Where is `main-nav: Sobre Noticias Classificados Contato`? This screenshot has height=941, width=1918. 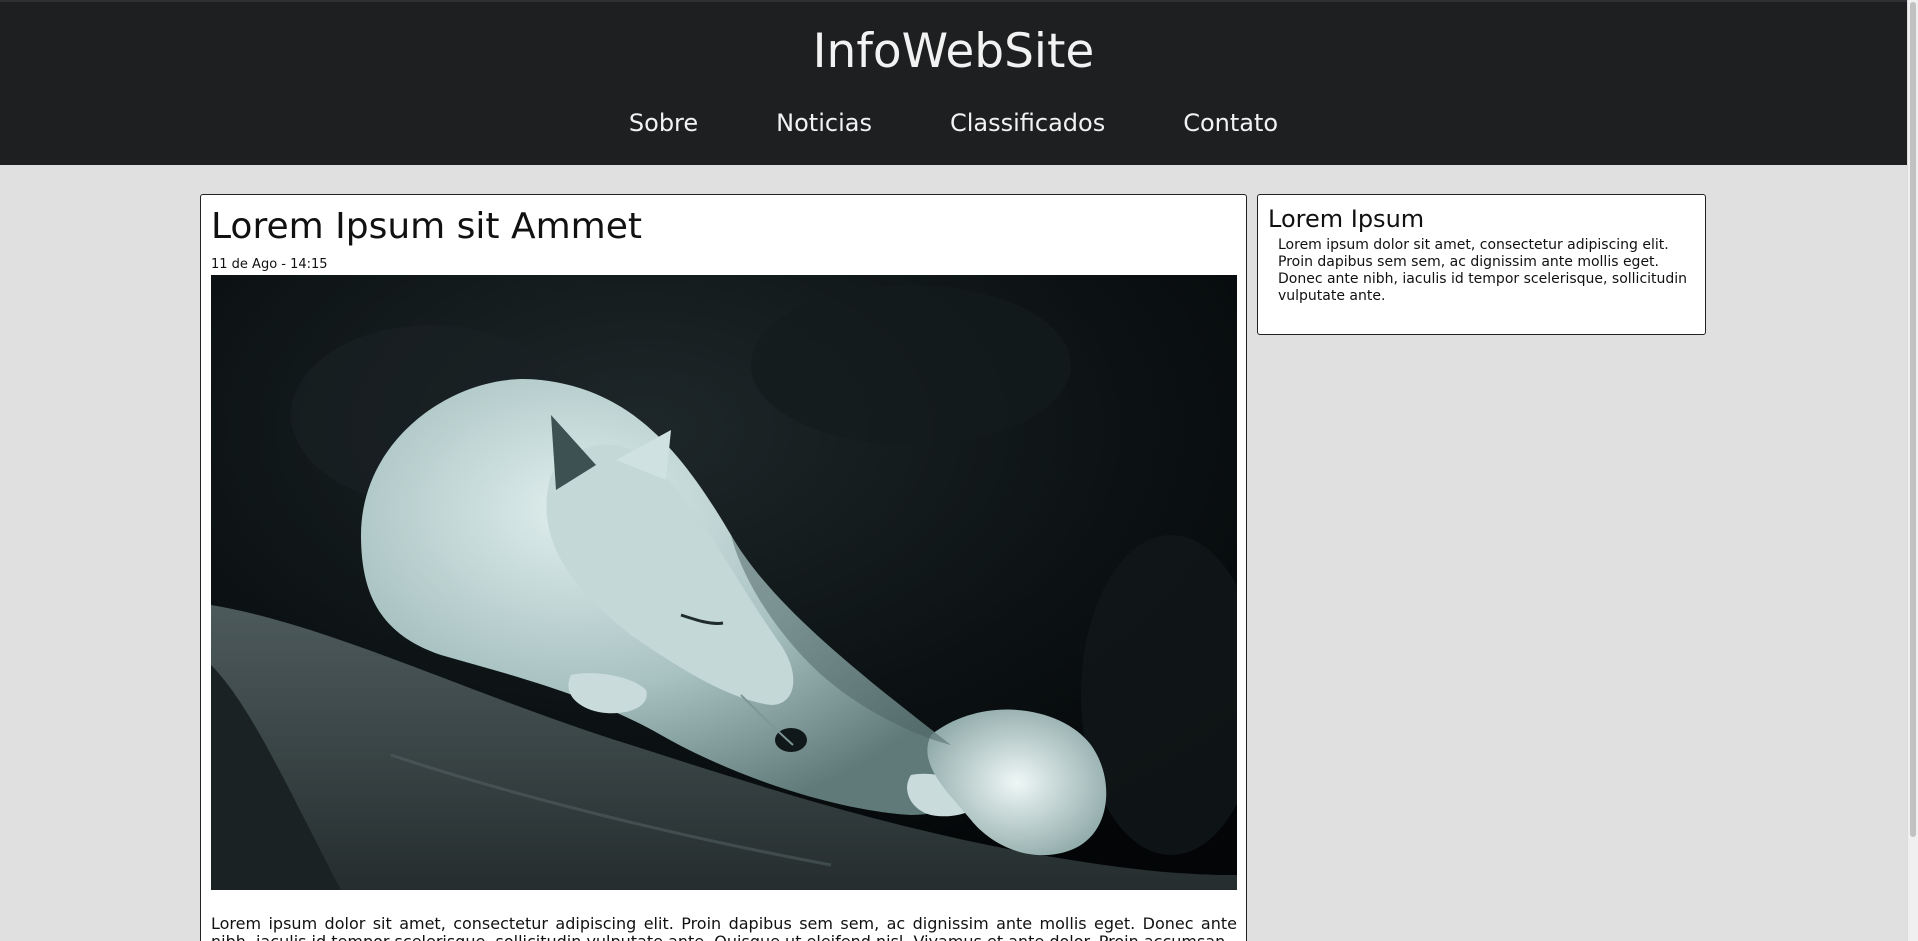 main-nav: Sobre Noticias Classificados Contato is located at coordinates (953, 123).